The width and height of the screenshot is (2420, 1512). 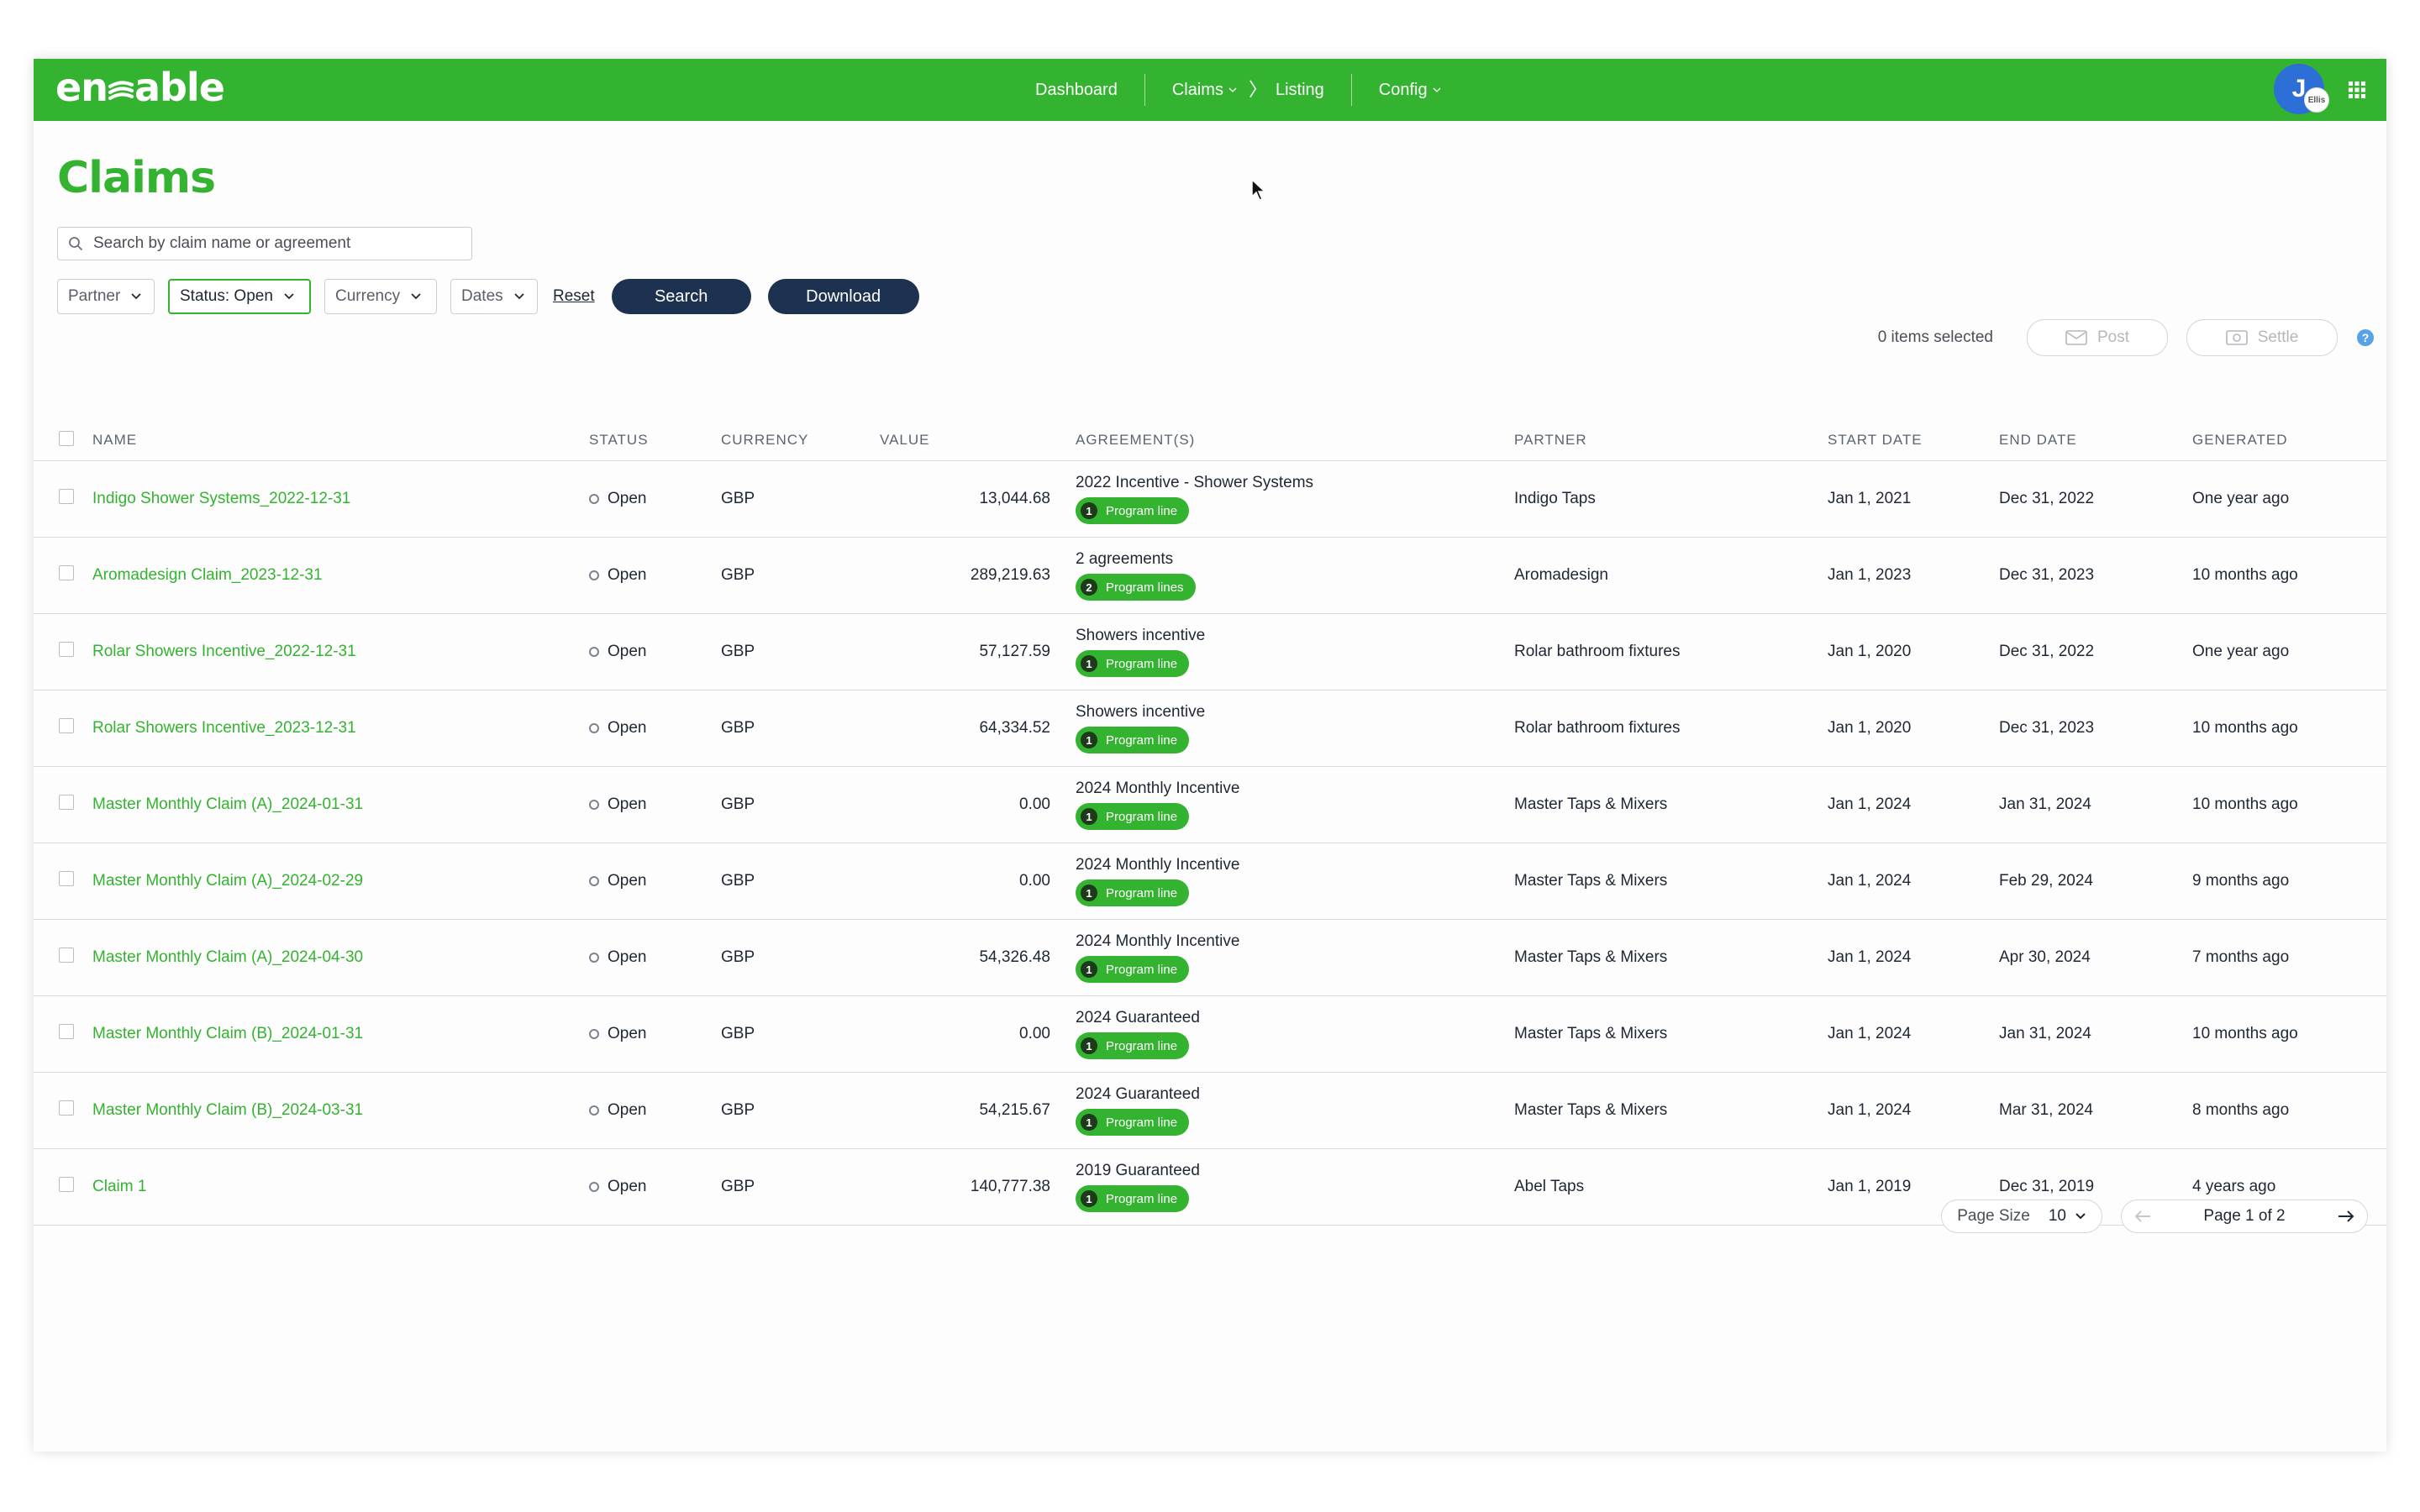 I want to click on arrow-right-icon, so click(x=2346, y=1216).